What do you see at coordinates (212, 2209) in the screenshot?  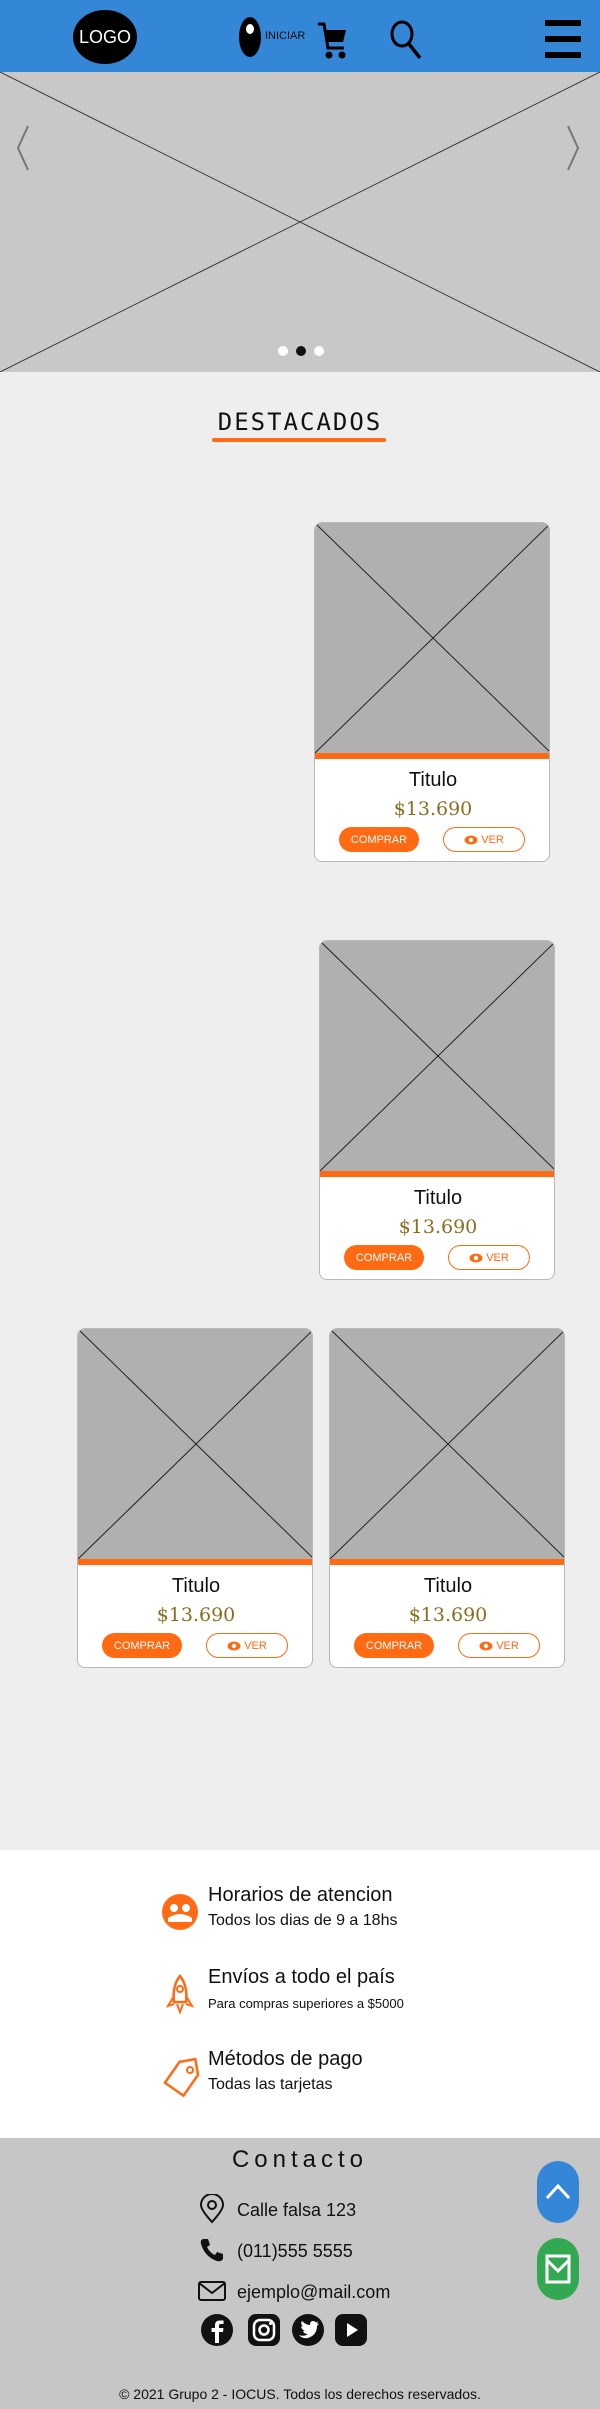 I see `location-pin-icon` at bounding box center [212, 2209].